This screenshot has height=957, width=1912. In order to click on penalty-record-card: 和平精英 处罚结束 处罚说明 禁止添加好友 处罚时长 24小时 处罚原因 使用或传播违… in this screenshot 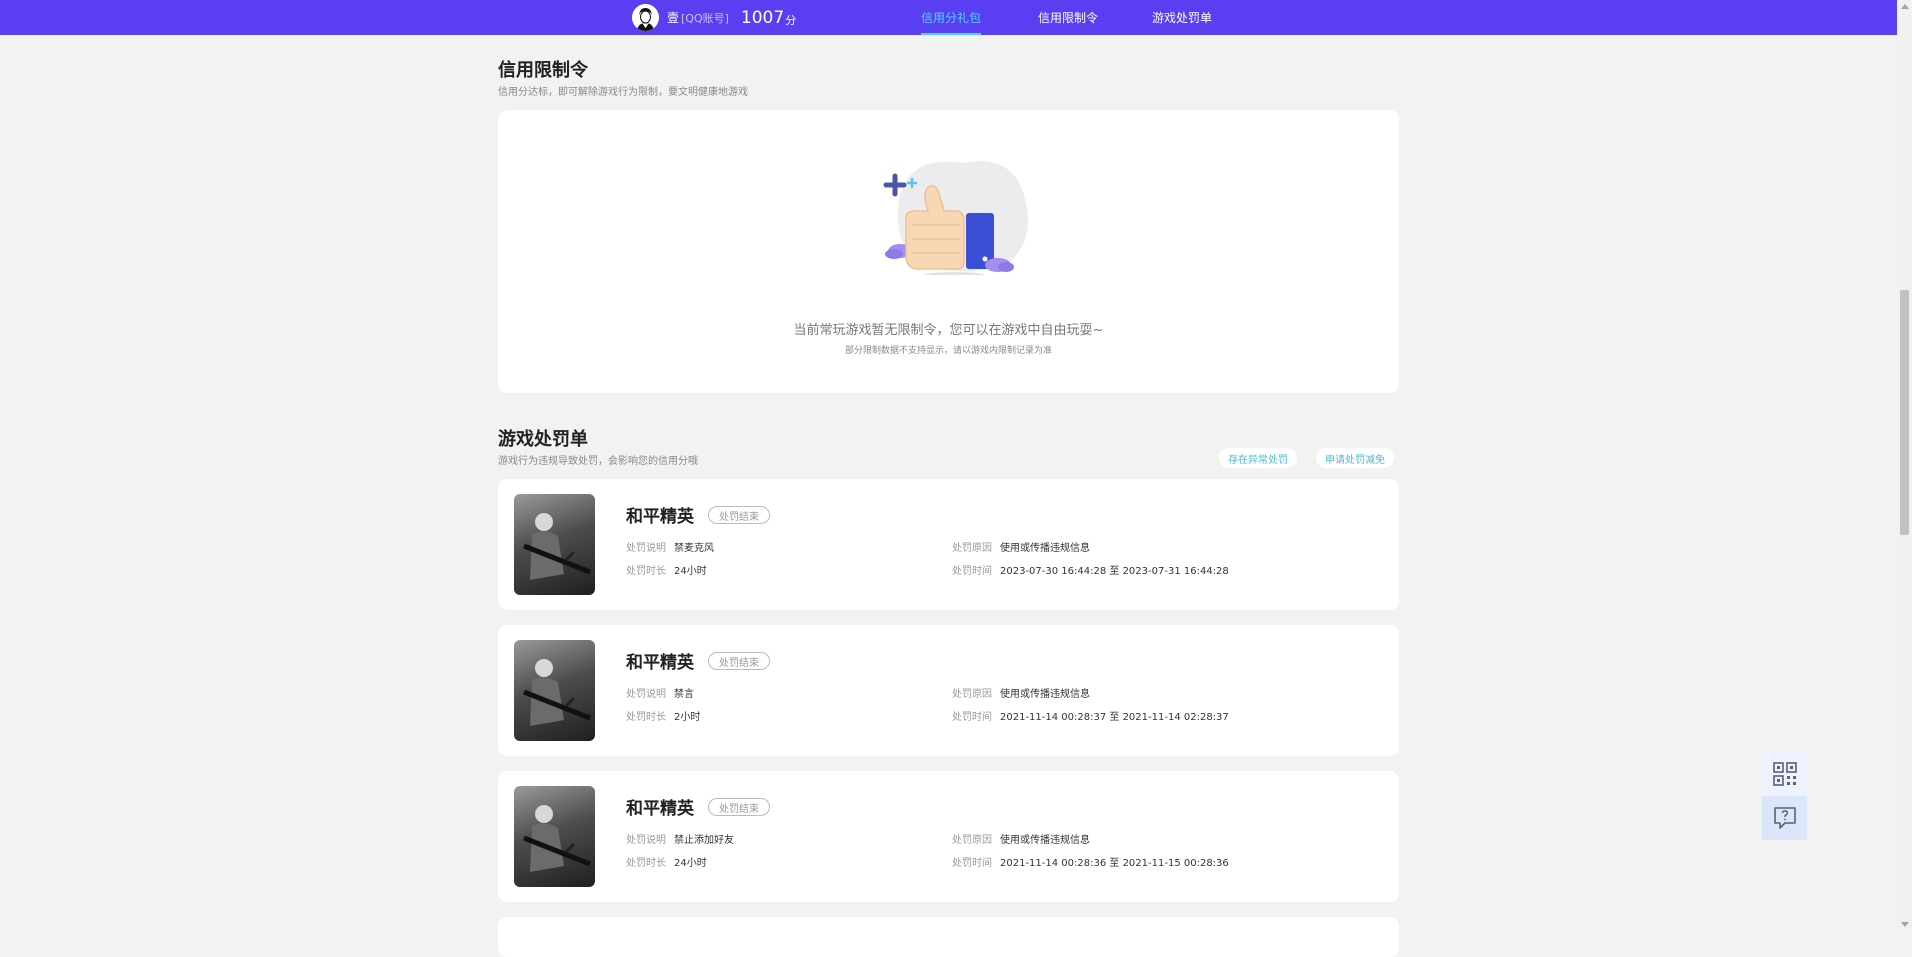, I will do `click(948, 836)`.